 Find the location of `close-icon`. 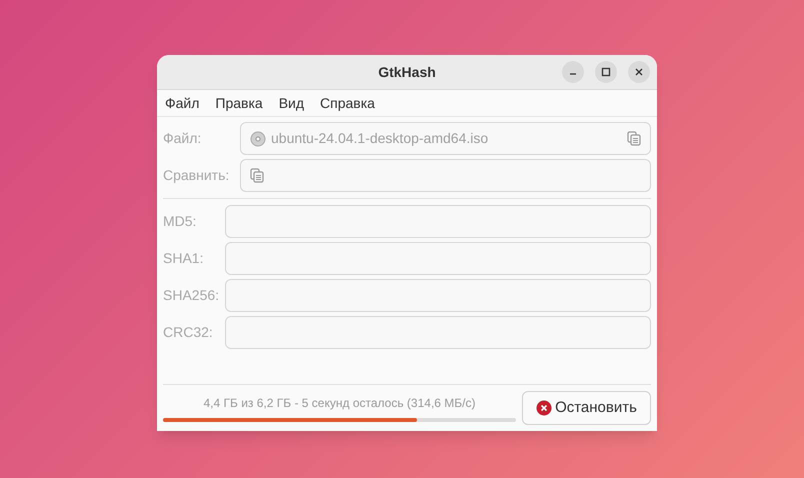

close-icon is located at coordinates (639, 72).